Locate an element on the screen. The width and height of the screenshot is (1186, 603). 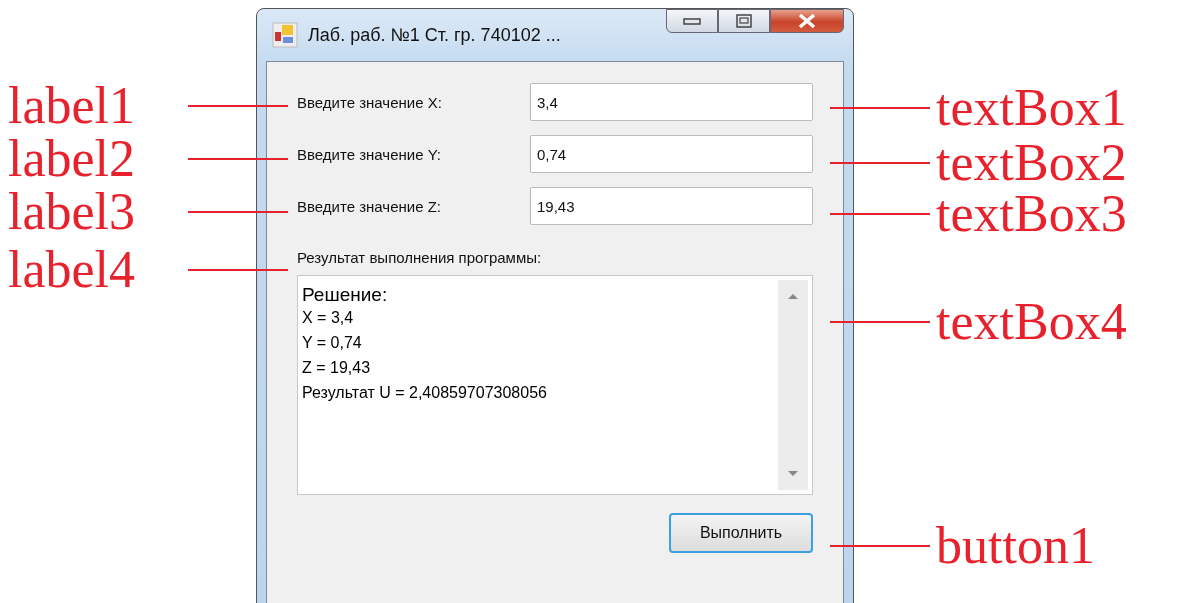
output-line: X = 3,4 is located at coordinates (328, 318).